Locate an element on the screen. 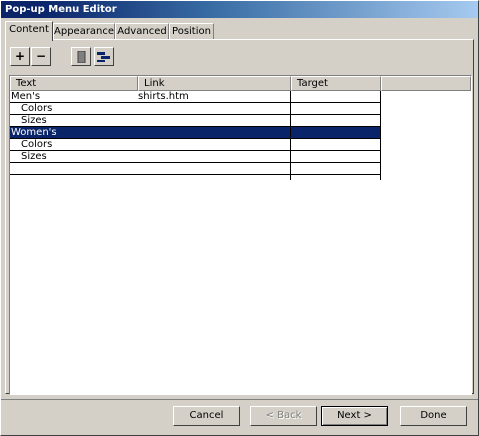  done-button: Done is located at coordinates (433, 416).